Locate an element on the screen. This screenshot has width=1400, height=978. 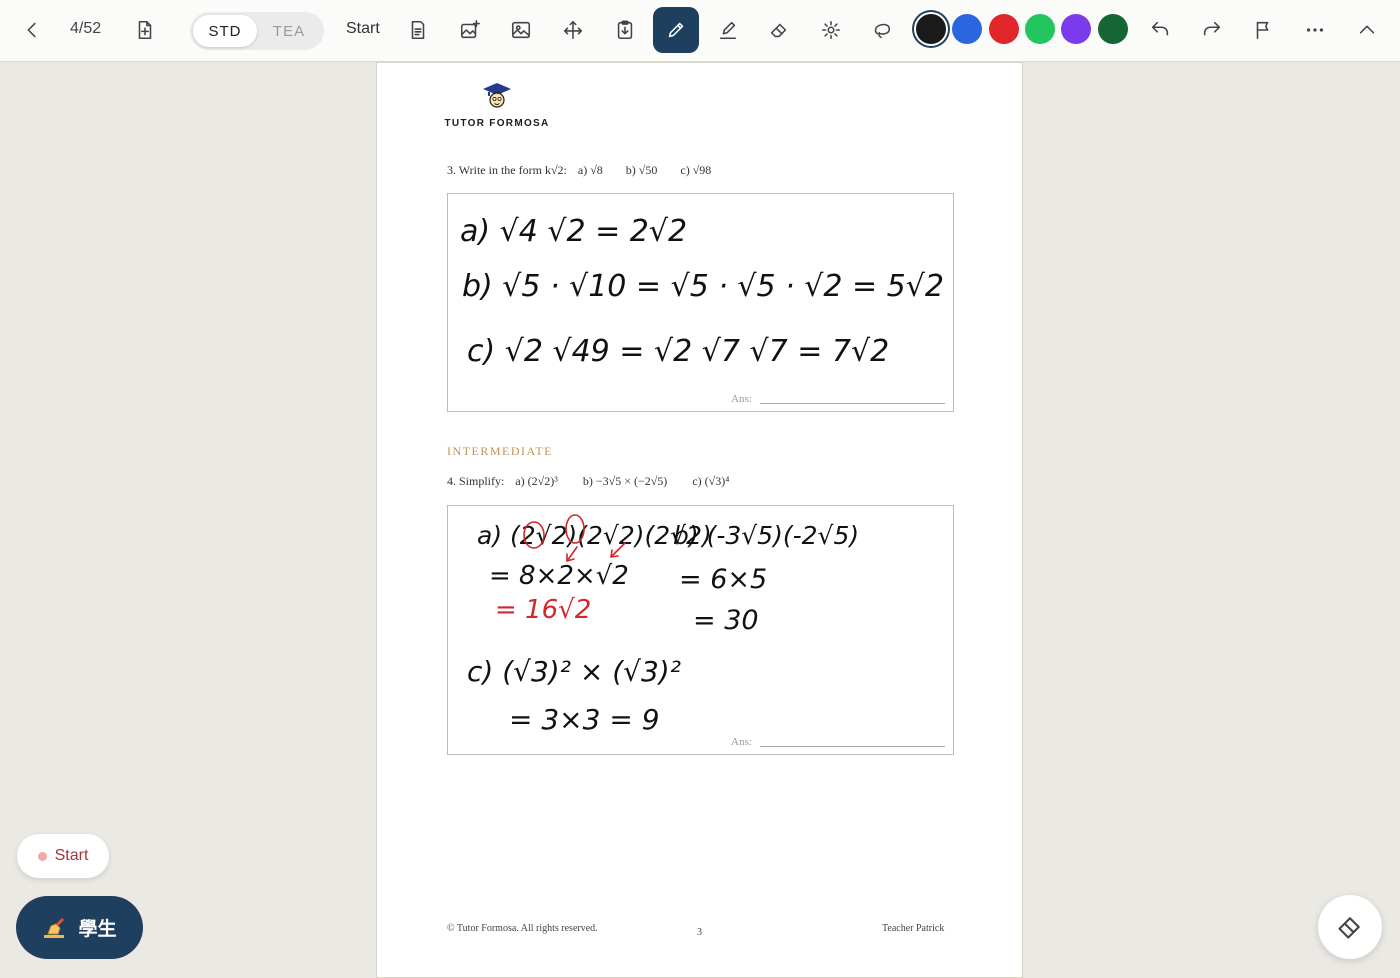
eraser-tool-button is located at coordinates (779, 30).